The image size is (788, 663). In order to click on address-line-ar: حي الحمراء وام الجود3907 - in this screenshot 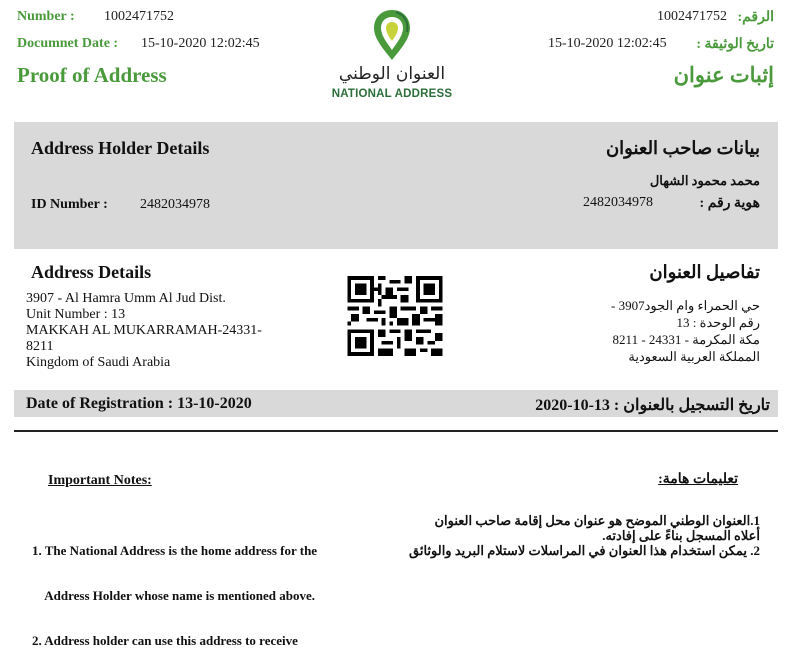, I will do `click(685, 305)`.